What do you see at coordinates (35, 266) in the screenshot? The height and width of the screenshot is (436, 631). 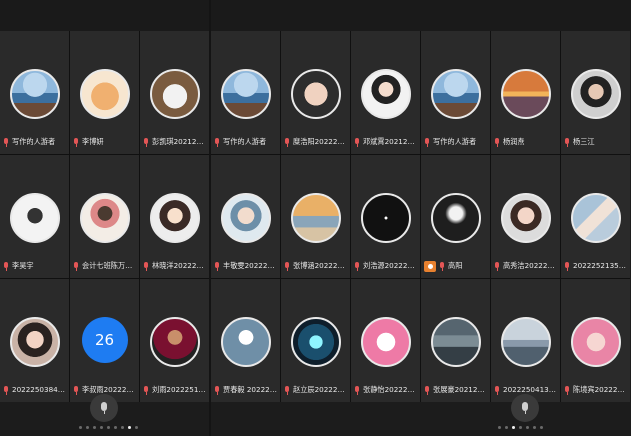 I see `participant-label: 李昊宇` at bounding box center [35, 266].